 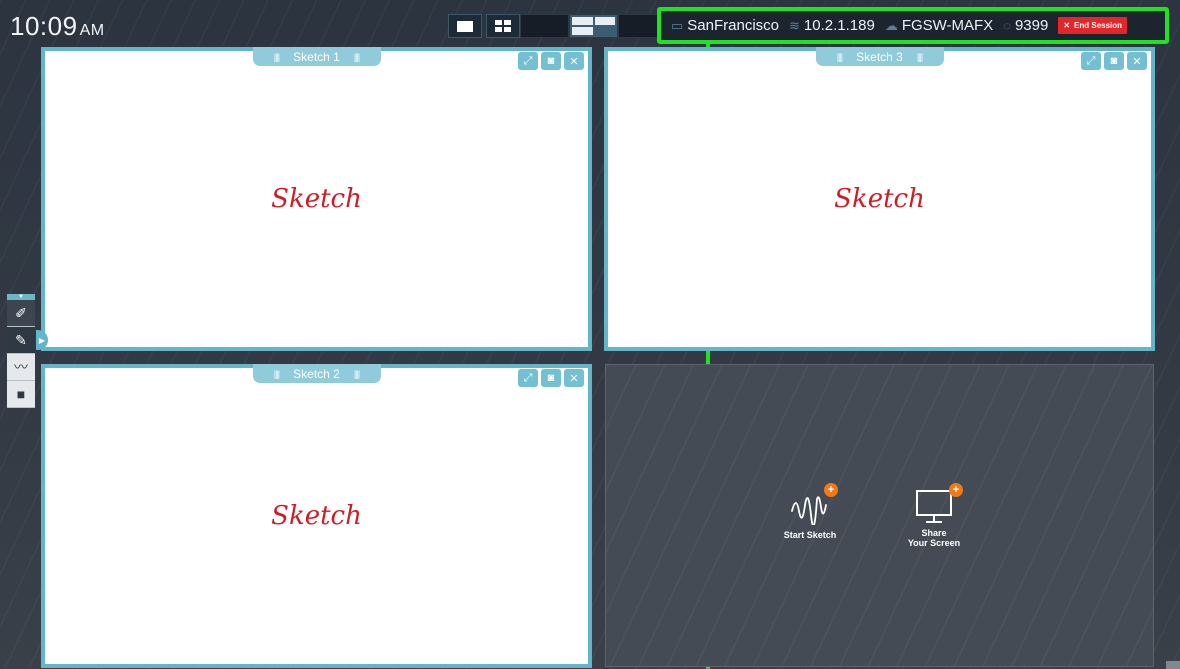 I want to click on quad-layout-icon, so click(x=503, y=26).